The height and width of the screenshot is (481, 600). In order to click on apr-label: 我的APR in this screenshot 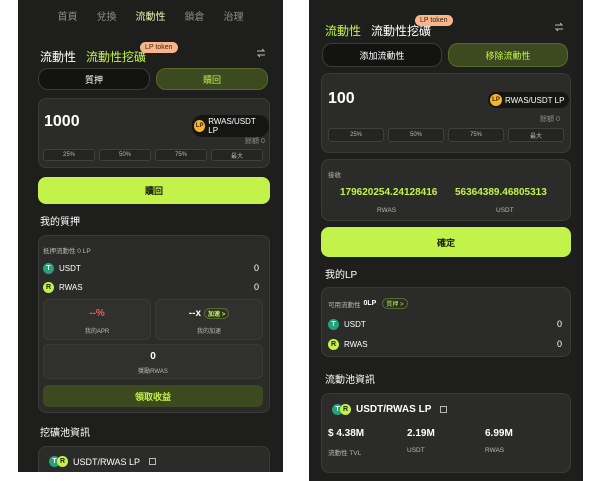, I will do `click(97, 332)`.